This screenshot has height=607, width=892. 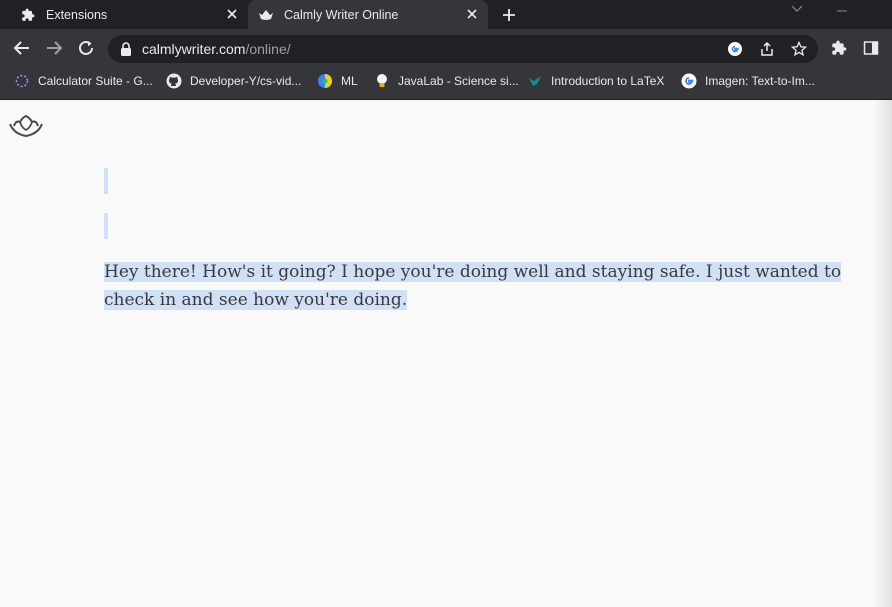 What do you see at coordinates (509, 15) in the screenshot?
I see `new-tab-button` at bounding box center [509, 15].